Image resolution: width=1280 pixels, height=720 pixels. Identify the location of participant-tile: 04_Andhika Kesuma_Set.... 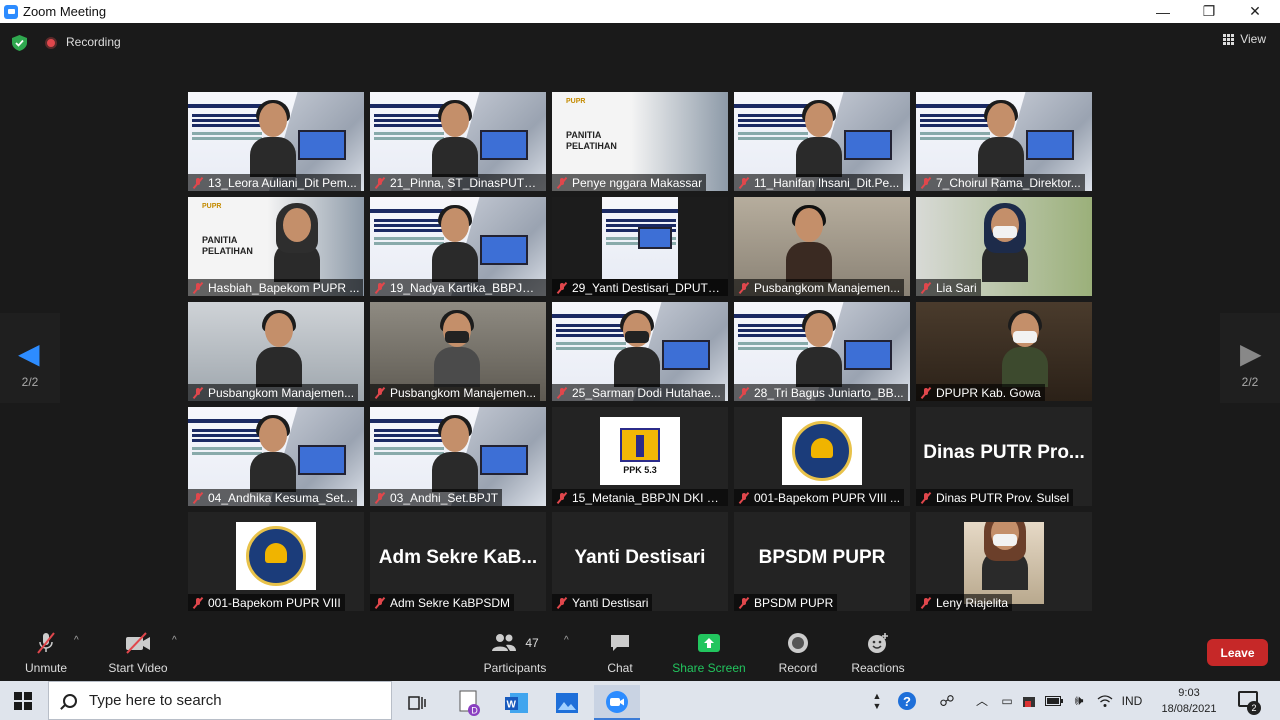
(276, 456).